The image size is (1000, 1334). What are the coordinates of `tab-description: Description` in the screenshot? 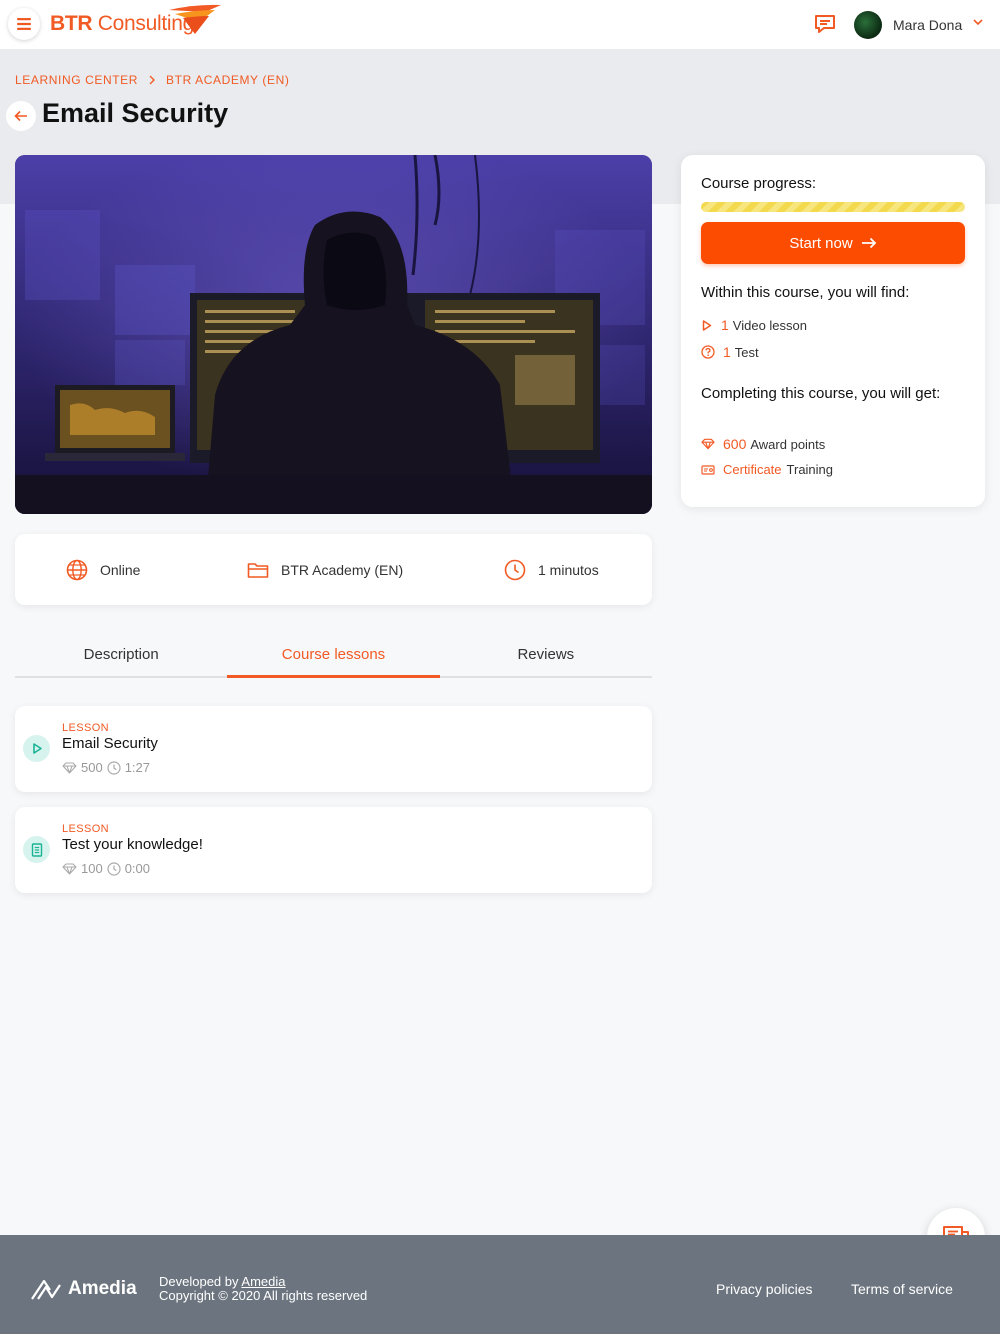 It's located at (121, 656).